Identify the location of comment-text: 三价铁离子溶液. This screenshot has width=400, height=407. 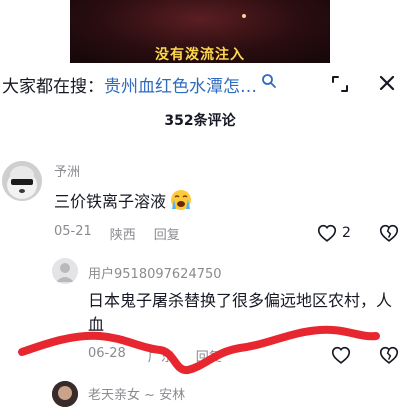
(123, 200).